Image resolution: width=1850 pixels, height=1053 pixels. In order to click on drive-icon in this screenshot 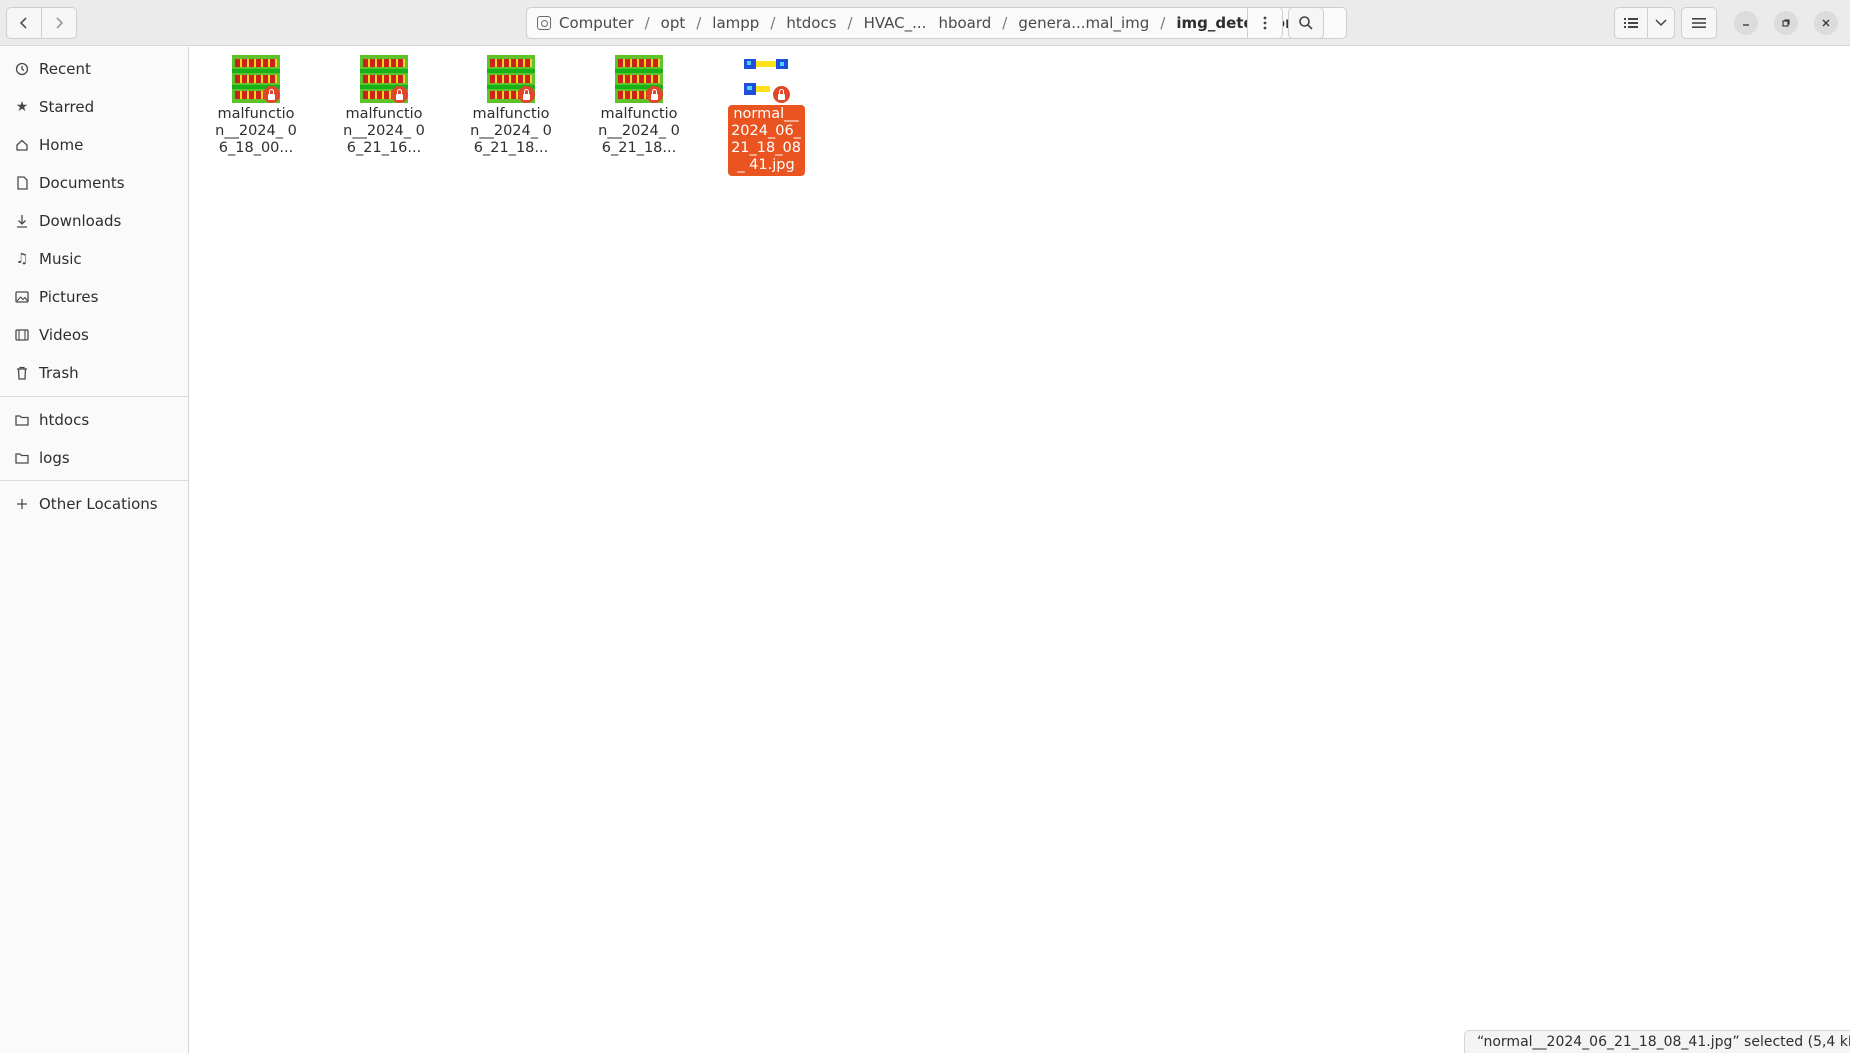, I will do `click(544, 23)`.